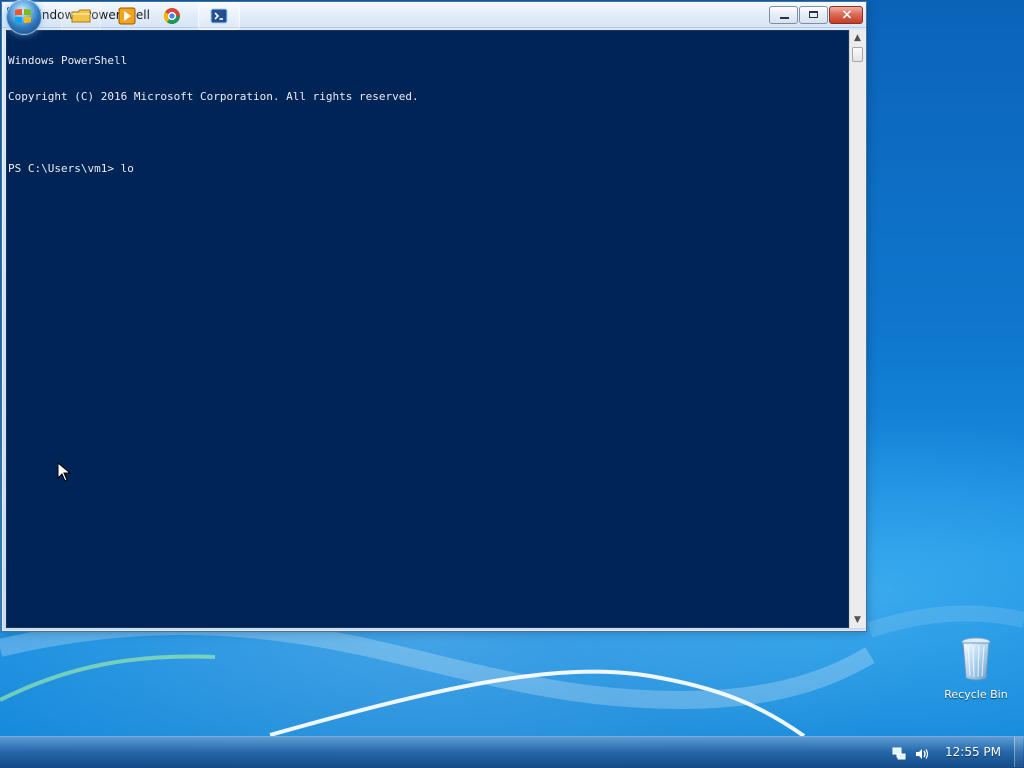 The image size is (1024, 768). Describe the element at coordinates (512, 752) in the screenshot. I see `taskbar` at that location.